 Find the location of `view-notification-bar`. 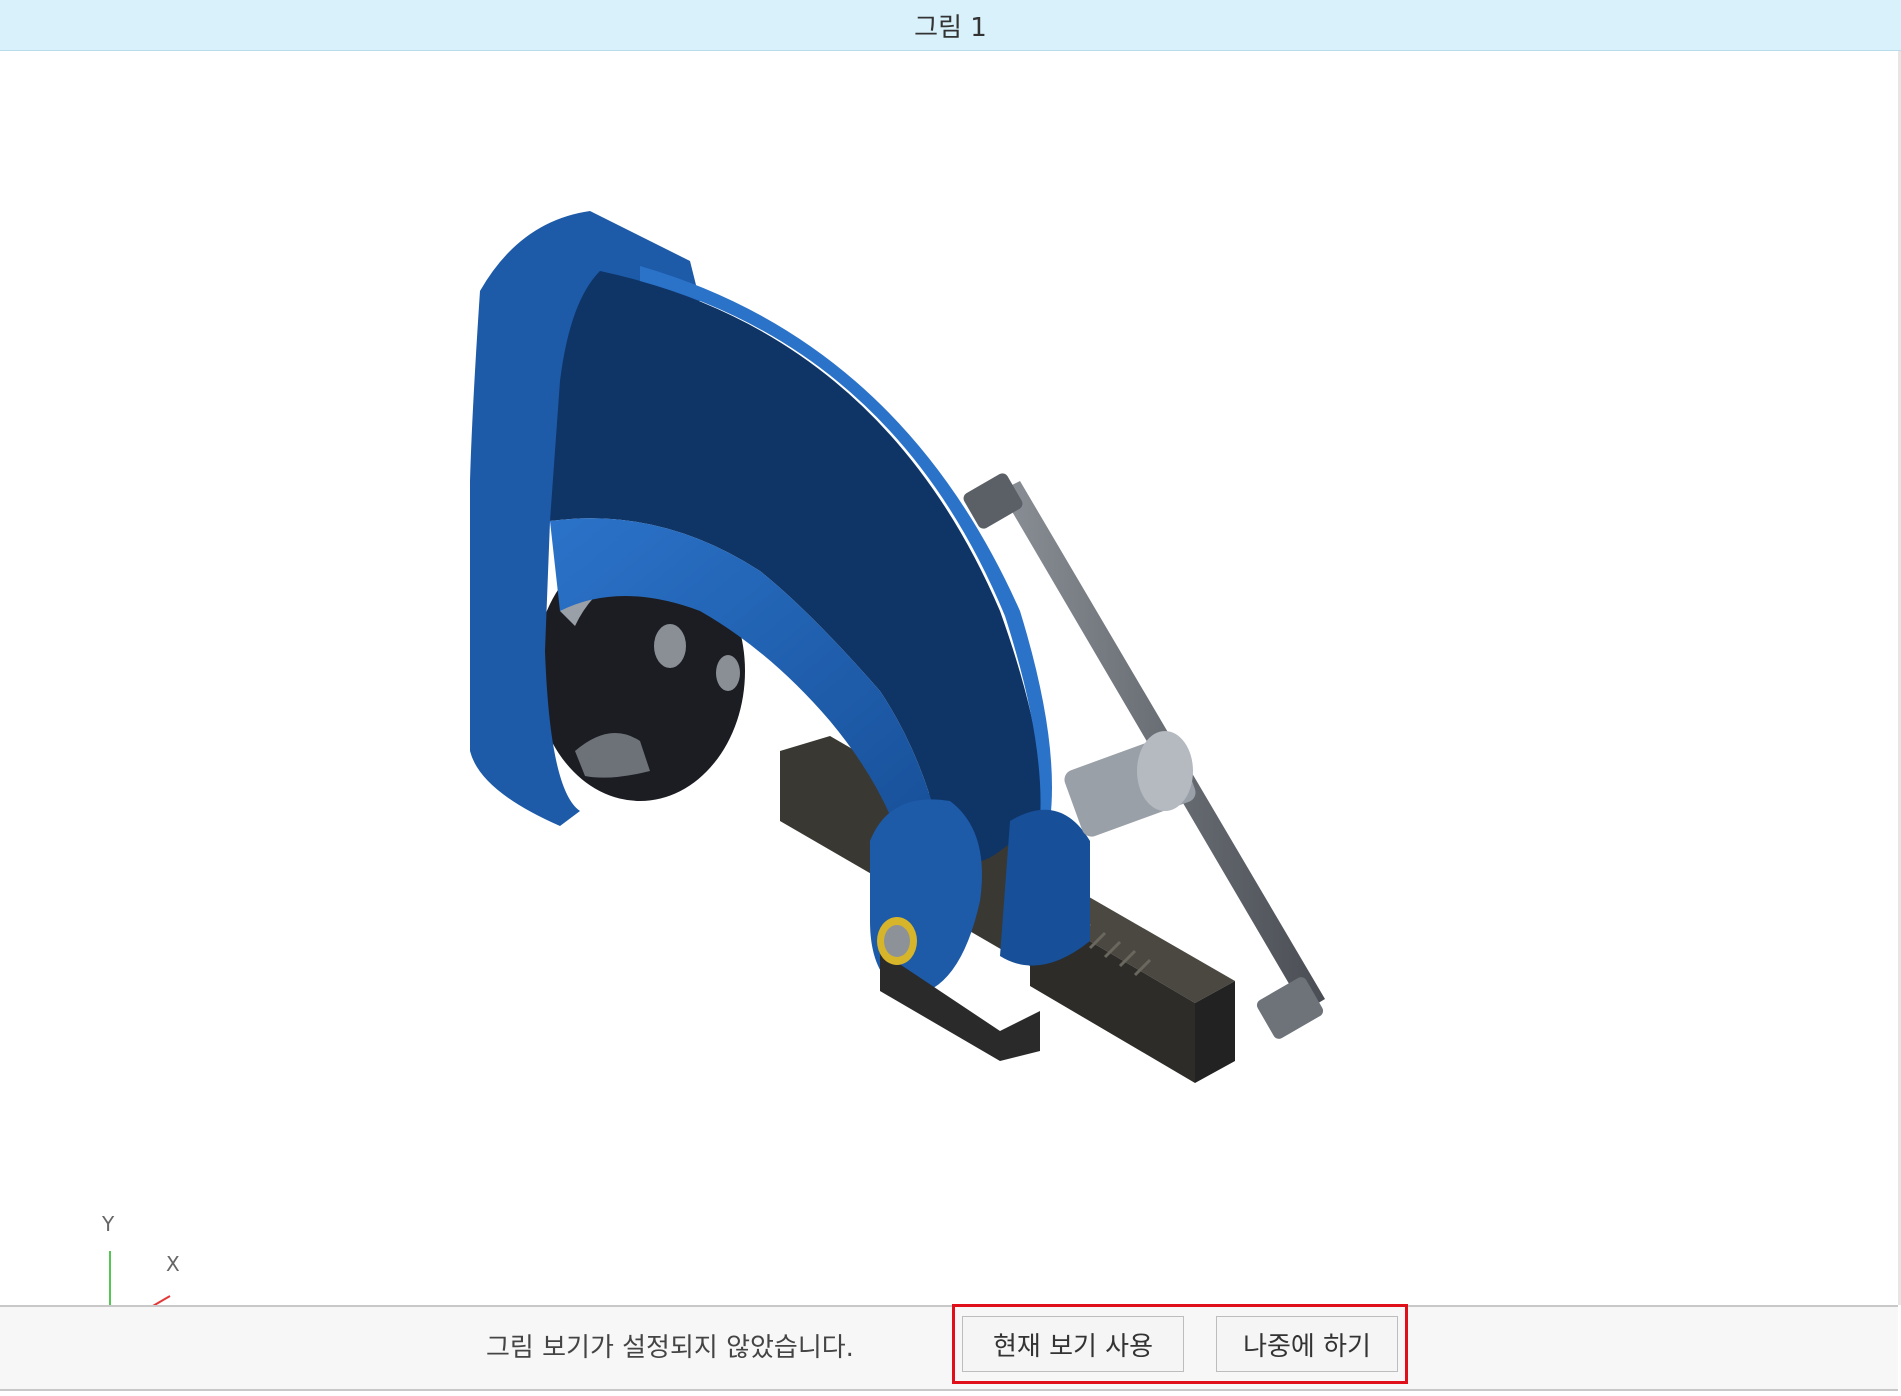

view-notification-bar is located at coordinates (949, 1348).